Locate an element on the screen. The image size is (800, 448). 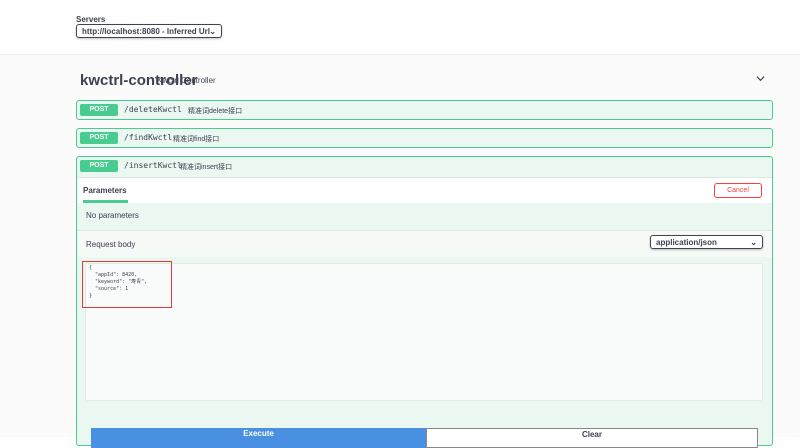
request-body-label: Request body is located at coordinates (111, 244).